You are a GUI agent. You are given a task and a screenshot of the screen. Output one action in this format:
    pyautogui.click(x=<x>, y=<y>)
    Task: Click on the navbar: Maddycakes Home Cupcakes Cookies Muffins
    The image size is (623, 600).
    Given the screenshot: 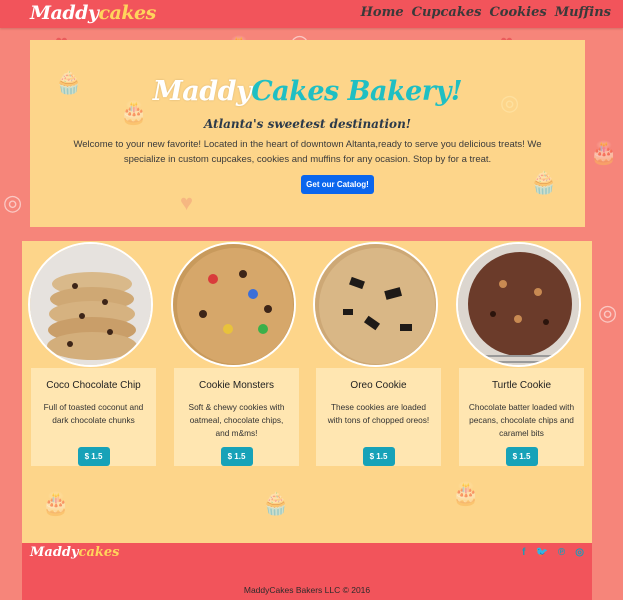 What is the action you would take?
    pyautogui.click(x=311, y=14)
    